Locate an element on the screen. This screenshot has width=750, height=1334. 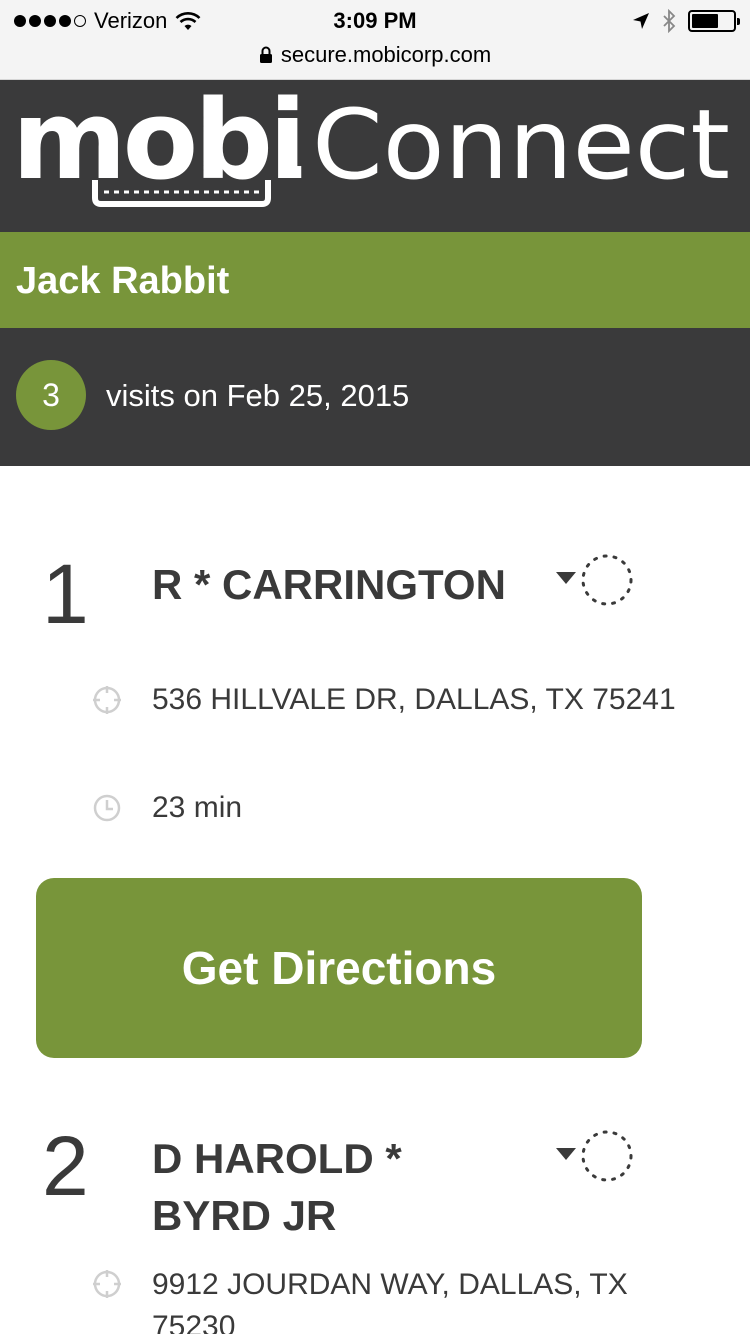
address-row: 9912 JOURDAN WAY, DALLAS, TX 75230 is located at coordinates (412, 1299).